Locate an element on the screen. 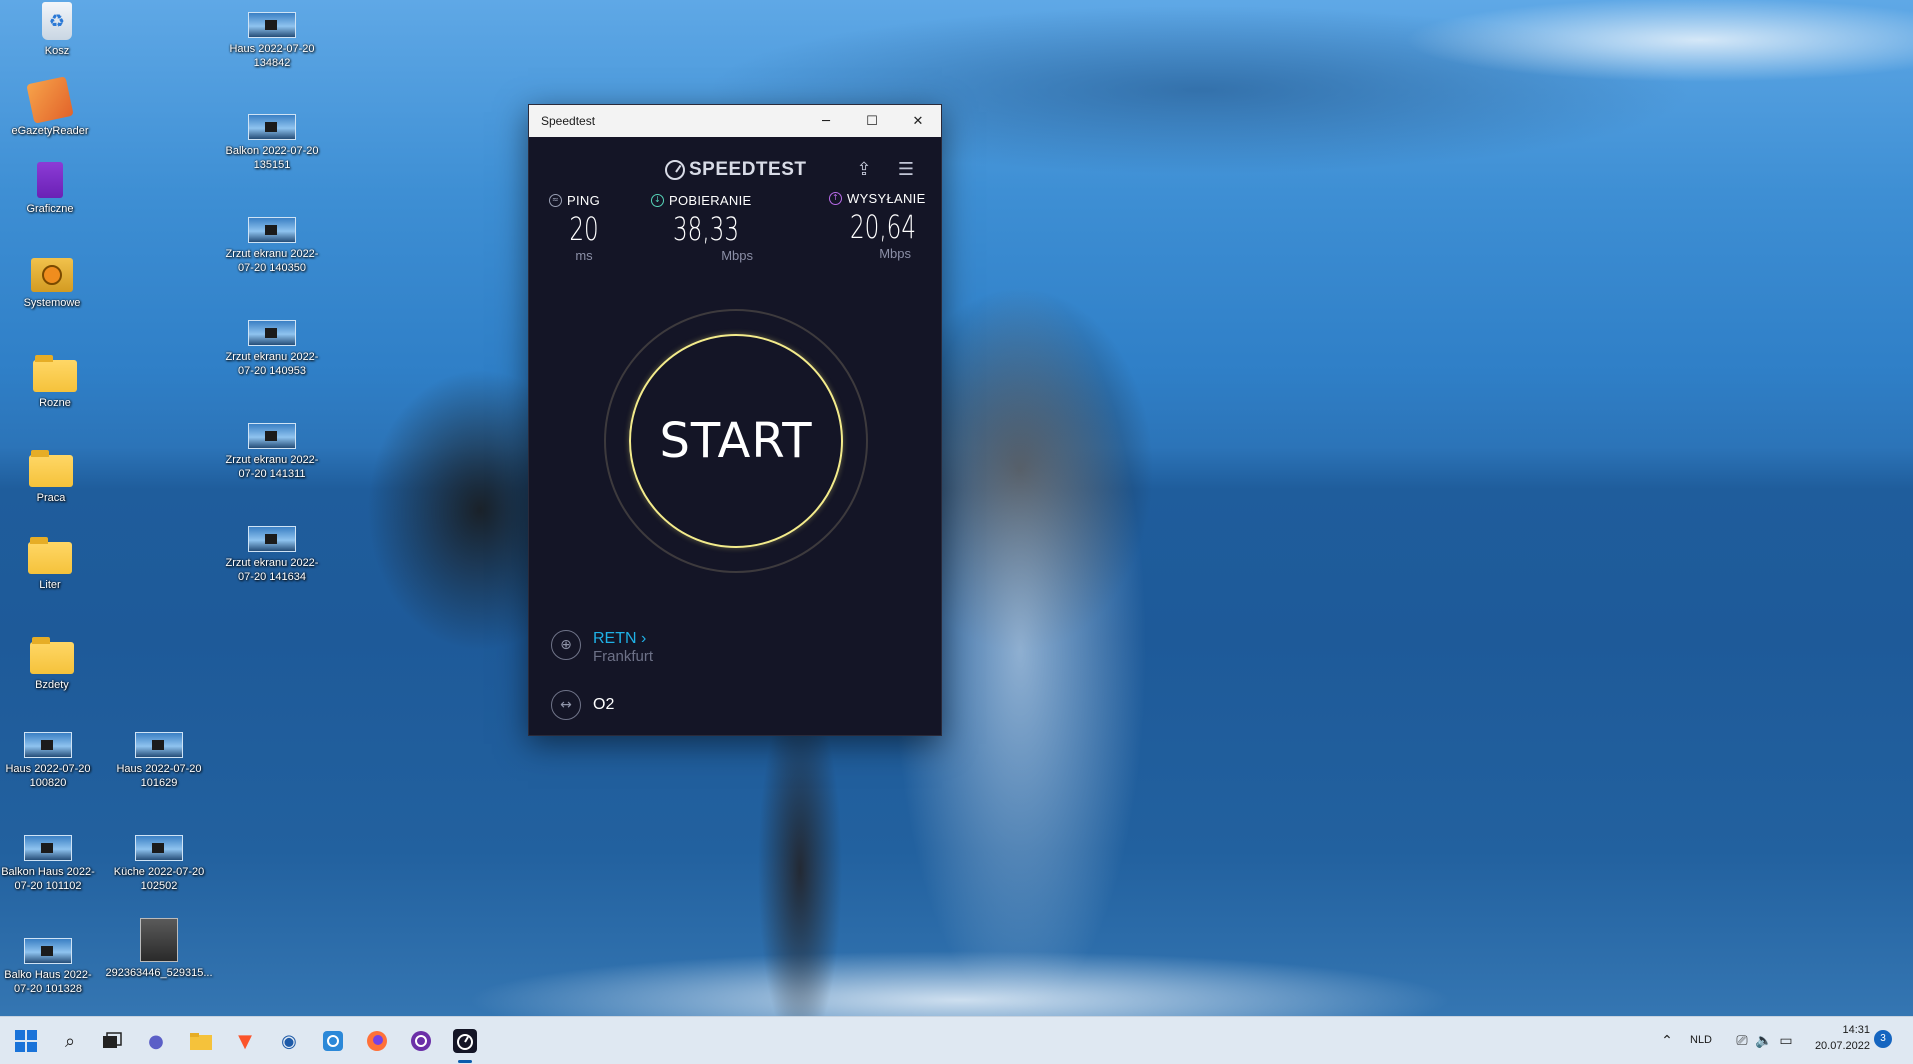 The height and width of the screenshot is (1064, 1913). desktop-icon-graficzne: Graficzne is located at coordinates (52, 189).